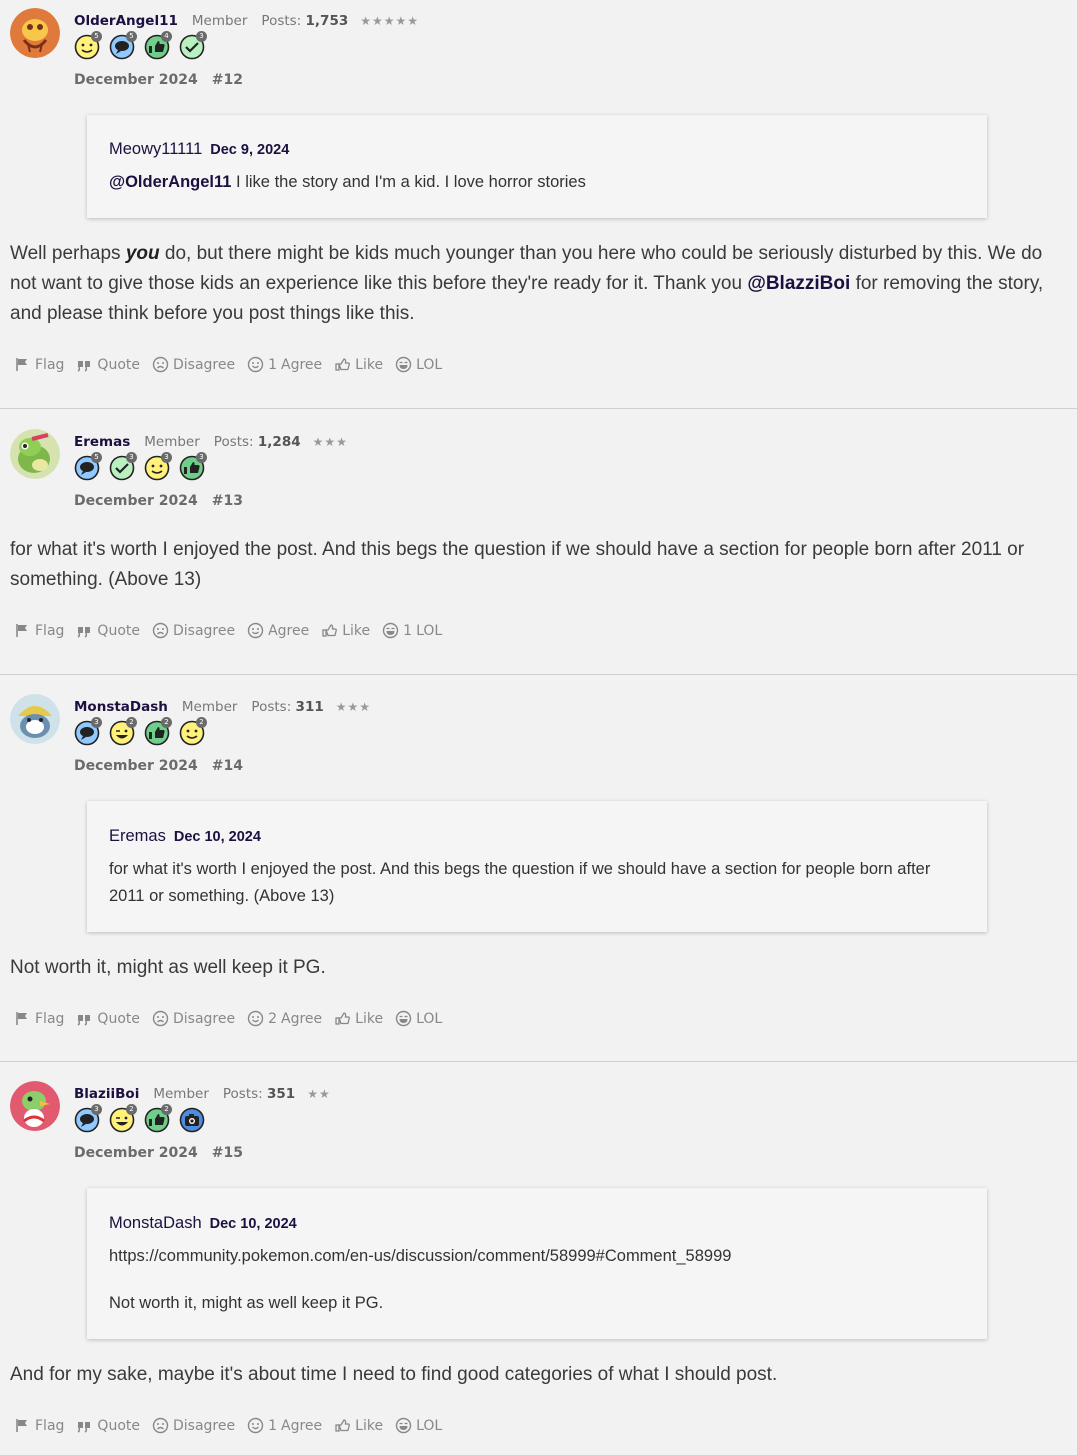  What do you see at coordinates (204, 364) in the screenshot?
I see `disagree-label: Disagree` at bounding box center [204, 364].